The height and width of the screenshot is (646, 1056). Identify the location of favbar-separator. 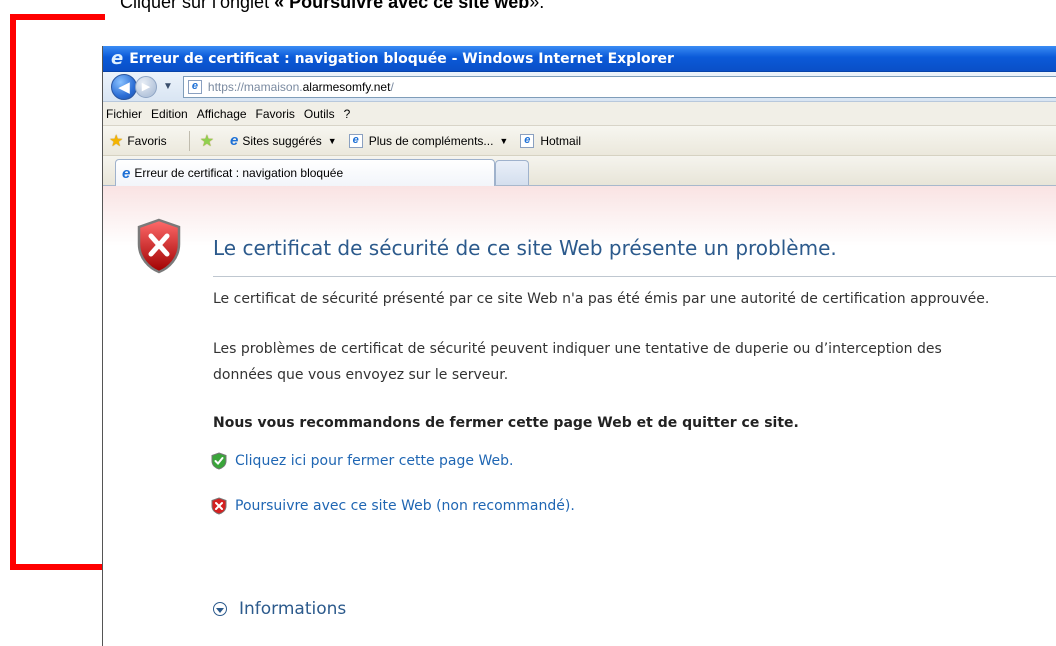
(189, 140).